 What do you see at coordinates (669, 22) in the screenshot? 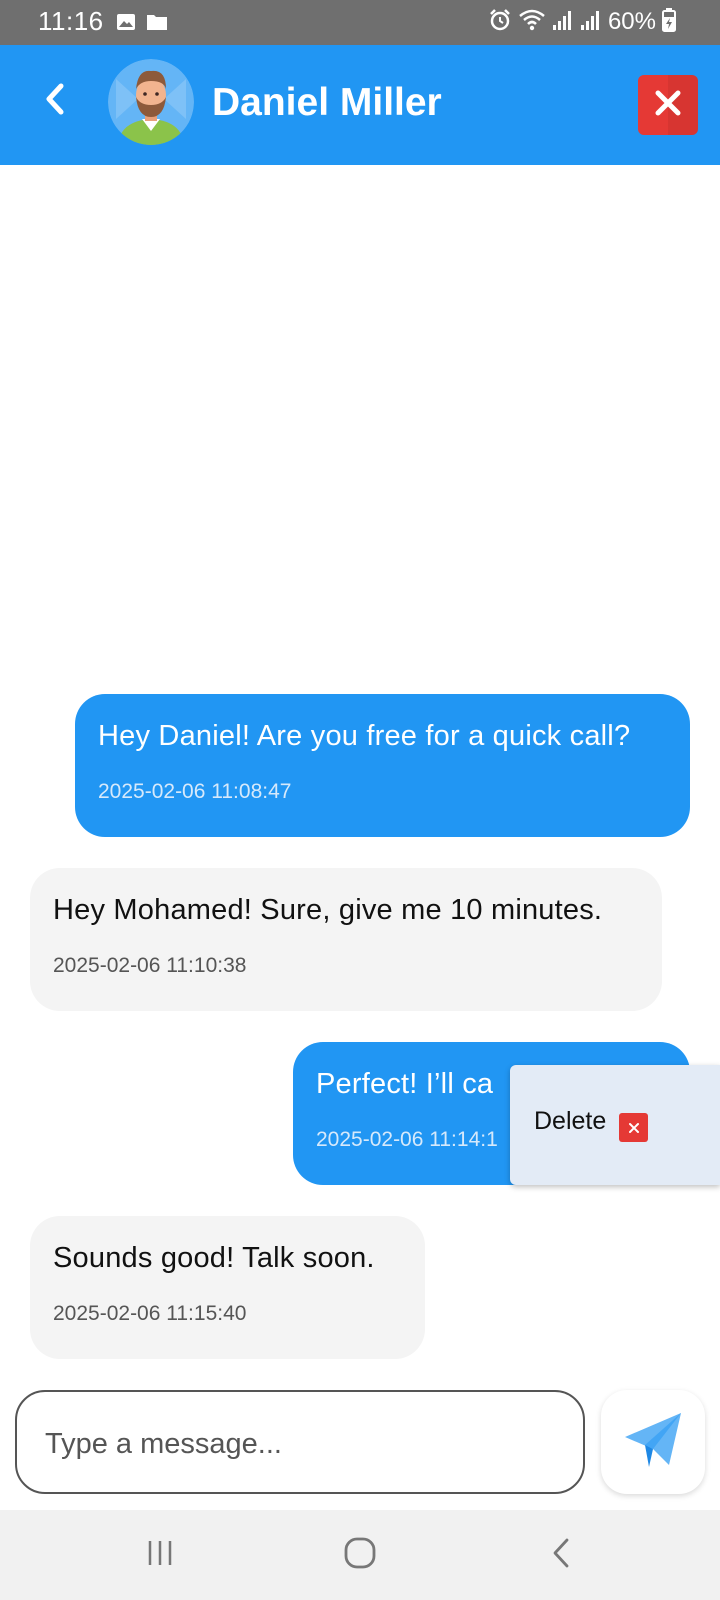
I see `battery-icon` at bounding box center [669, 22].